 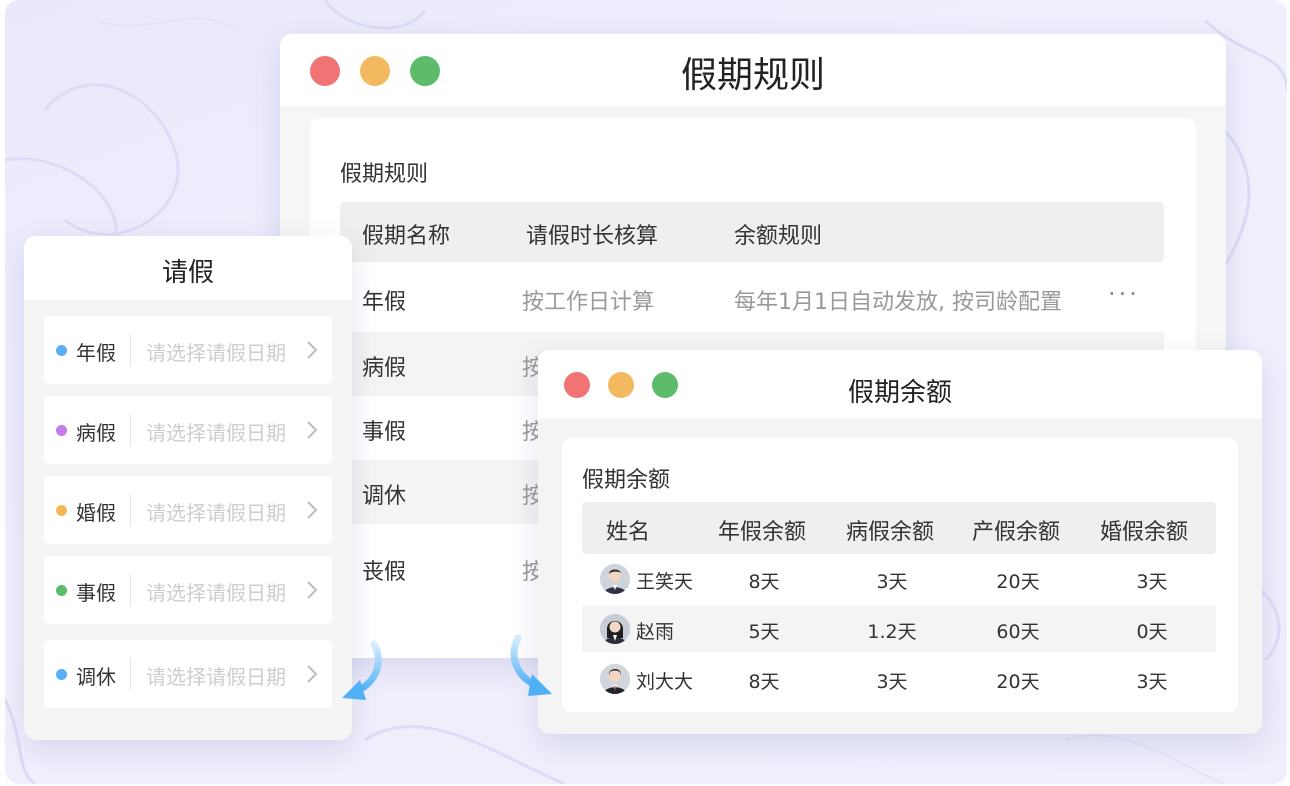 What do you see at coordinates (778, 236) in the screenshot?
I see `column-header-rule: 余额规则` at bounding box center [778, 236].